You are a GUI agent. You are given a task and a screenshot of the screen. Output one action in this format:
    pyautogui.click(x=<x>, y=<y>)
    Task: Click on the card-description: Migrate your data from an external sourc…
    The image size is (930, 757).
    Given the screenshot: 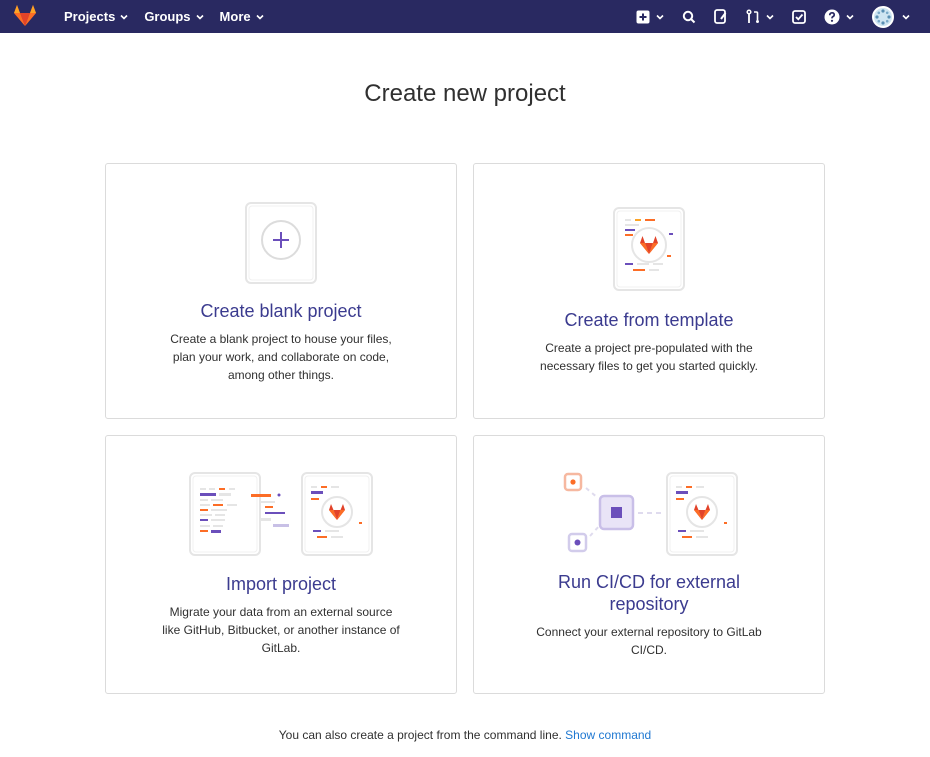 What is the action you would take?
    pyautogui.click(x=281, y=630)
    